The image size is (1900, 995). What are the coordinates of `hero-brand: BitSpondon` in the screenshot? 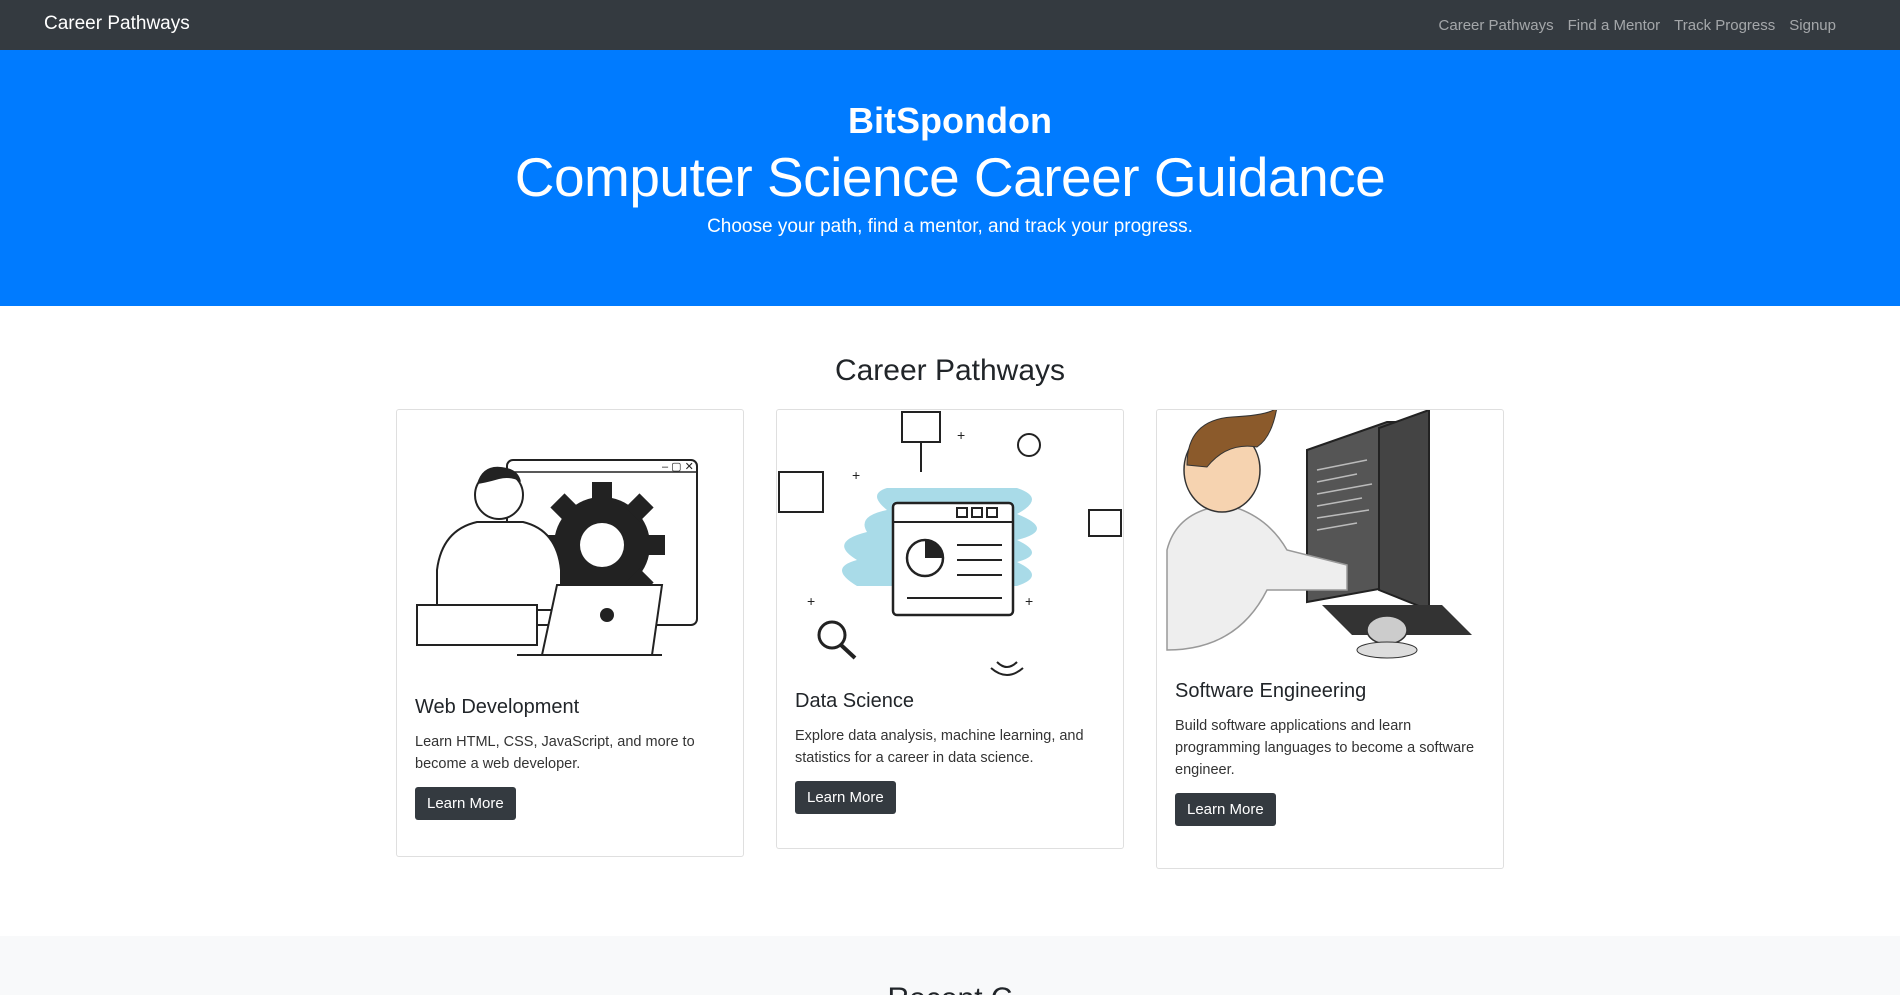 It's located at (950, 120).